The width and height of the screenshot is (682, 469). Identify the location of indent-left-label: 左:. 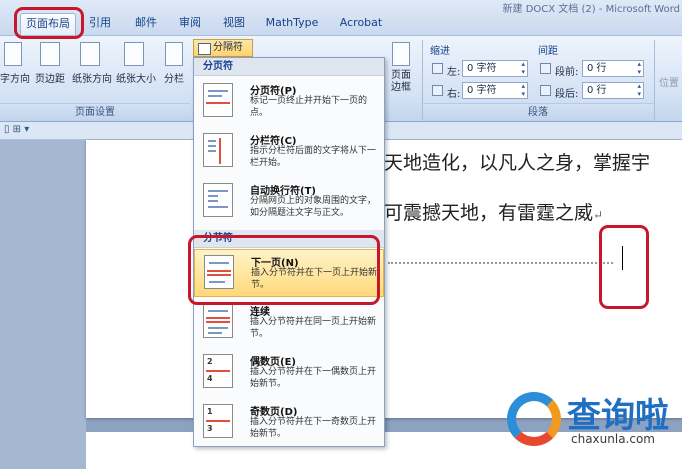
(454, 72).